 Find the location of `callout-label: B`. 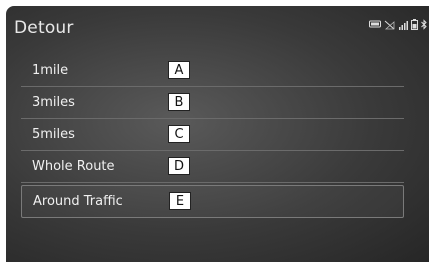

callout-label: B is located at coordinates (179, 102).